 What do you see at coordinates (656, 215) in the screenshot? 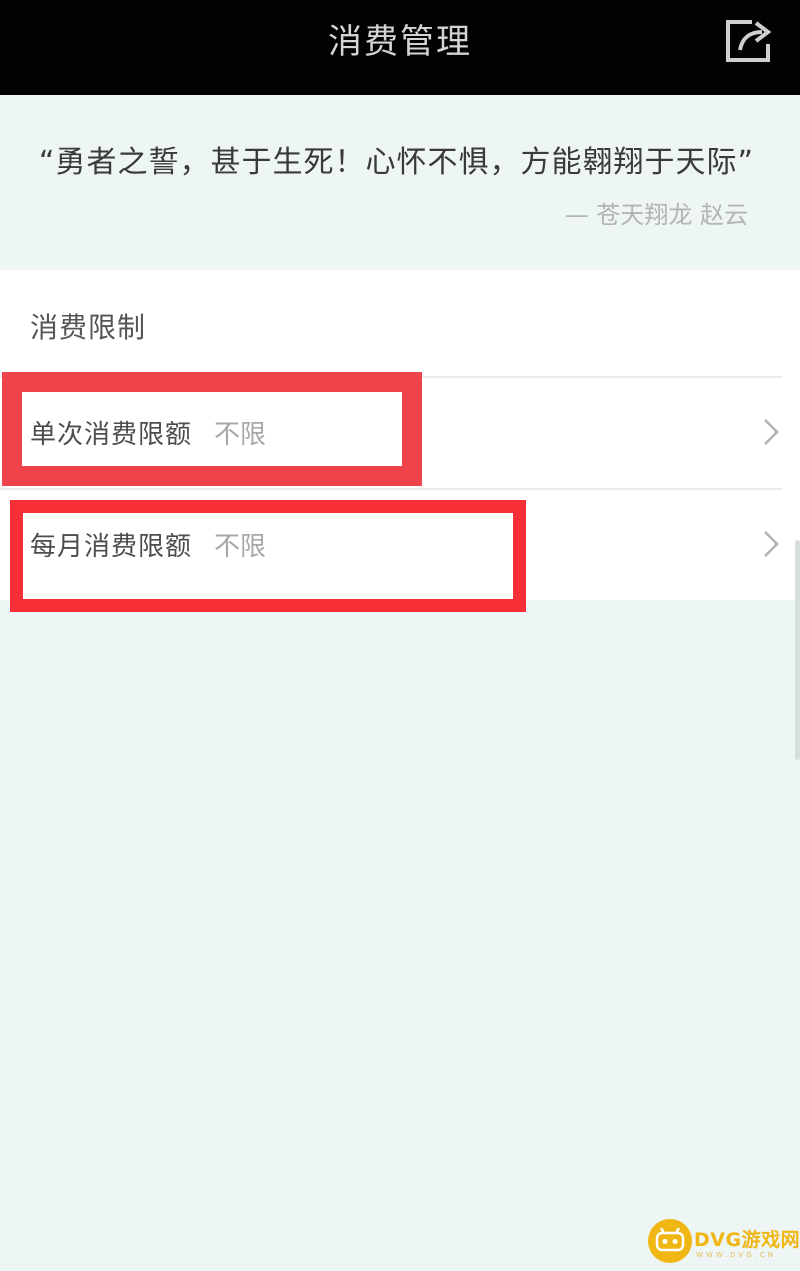
I see `quote-author: — 苍天翔龙 赵云` at bounding box center [656, 215].